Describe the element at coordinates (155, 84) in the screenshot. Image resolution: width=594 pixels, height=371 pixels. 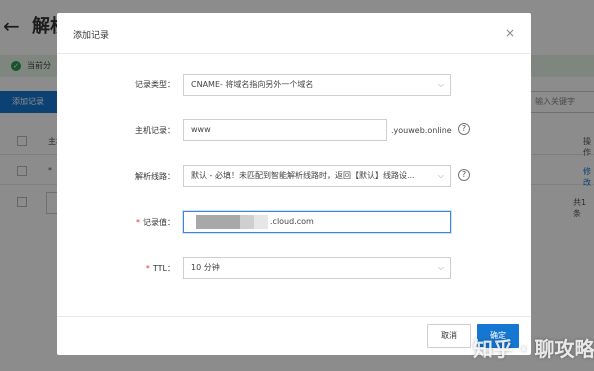
I see `record-type-label: 记录类型：` at that location.